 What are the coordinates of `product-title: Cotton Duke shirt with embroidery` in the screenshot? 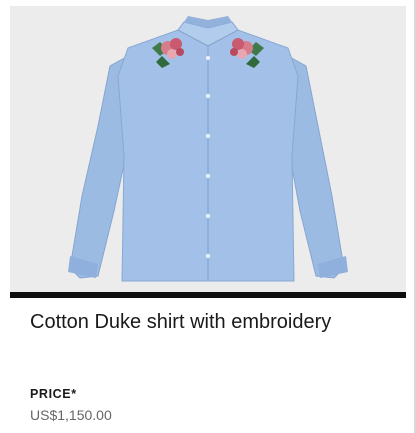 It's located at (210, 322).